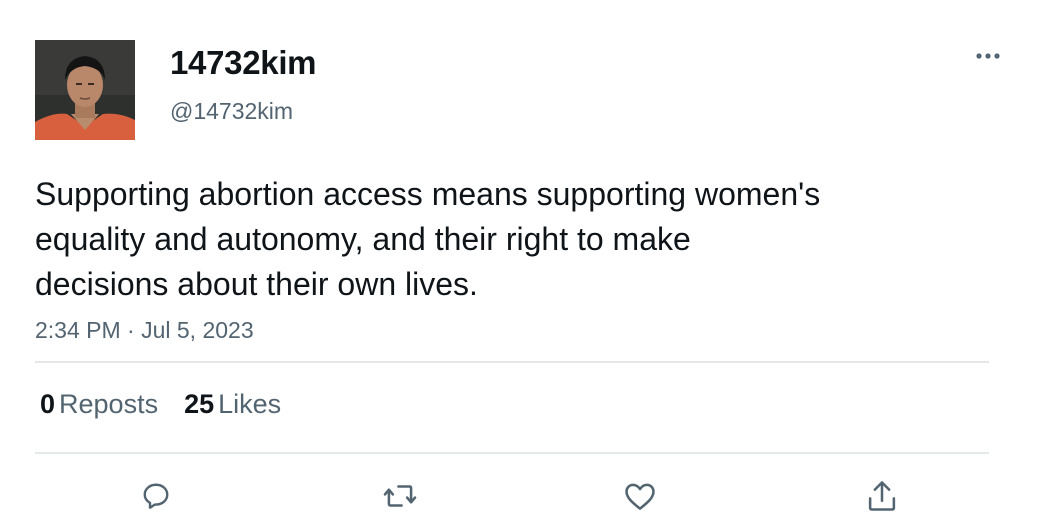 This screenshot has height=525, width=1050. Describe the element at coordinates (109, 404) in the screenshot. I see `reposts-label: Reposts` at that location.